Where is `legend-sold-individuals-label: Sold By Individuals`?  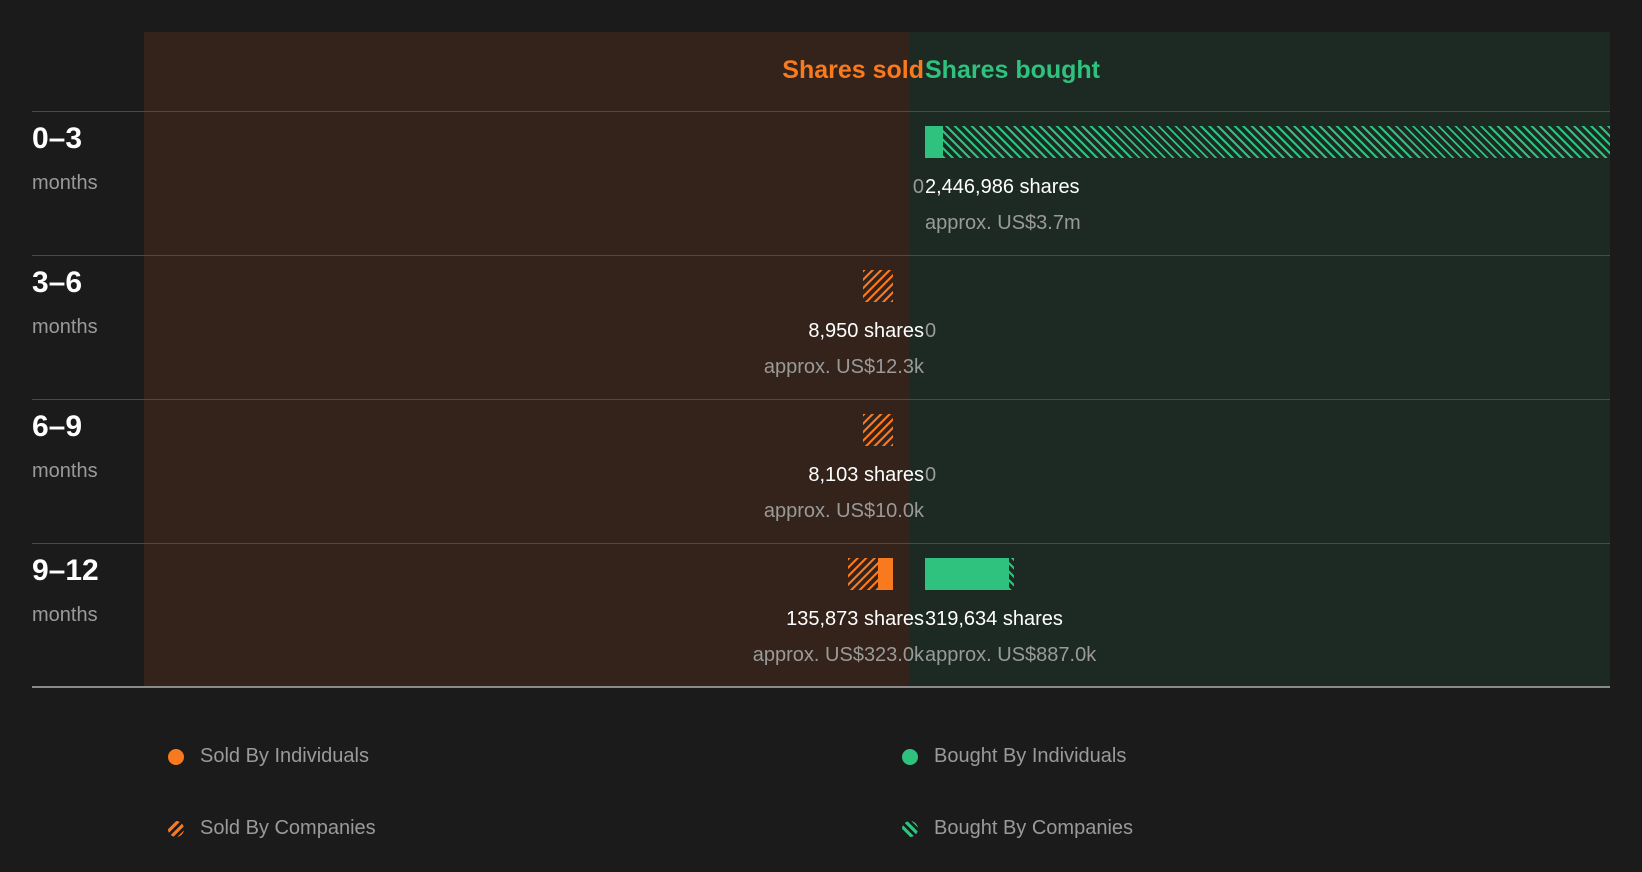
legend-sold-individuals-label: Sold By Individuals is located at coordinates (284, 756).